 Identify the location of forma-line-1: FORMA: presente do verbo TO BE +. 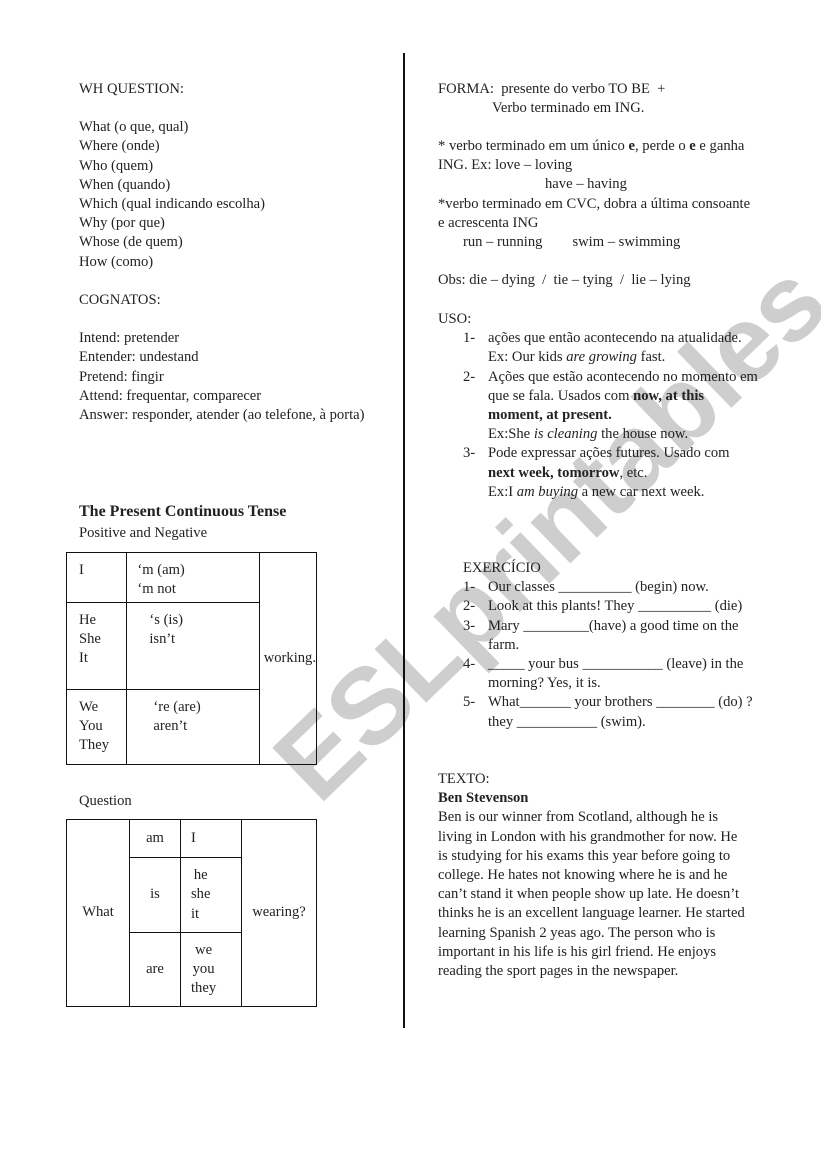
(552, 89).